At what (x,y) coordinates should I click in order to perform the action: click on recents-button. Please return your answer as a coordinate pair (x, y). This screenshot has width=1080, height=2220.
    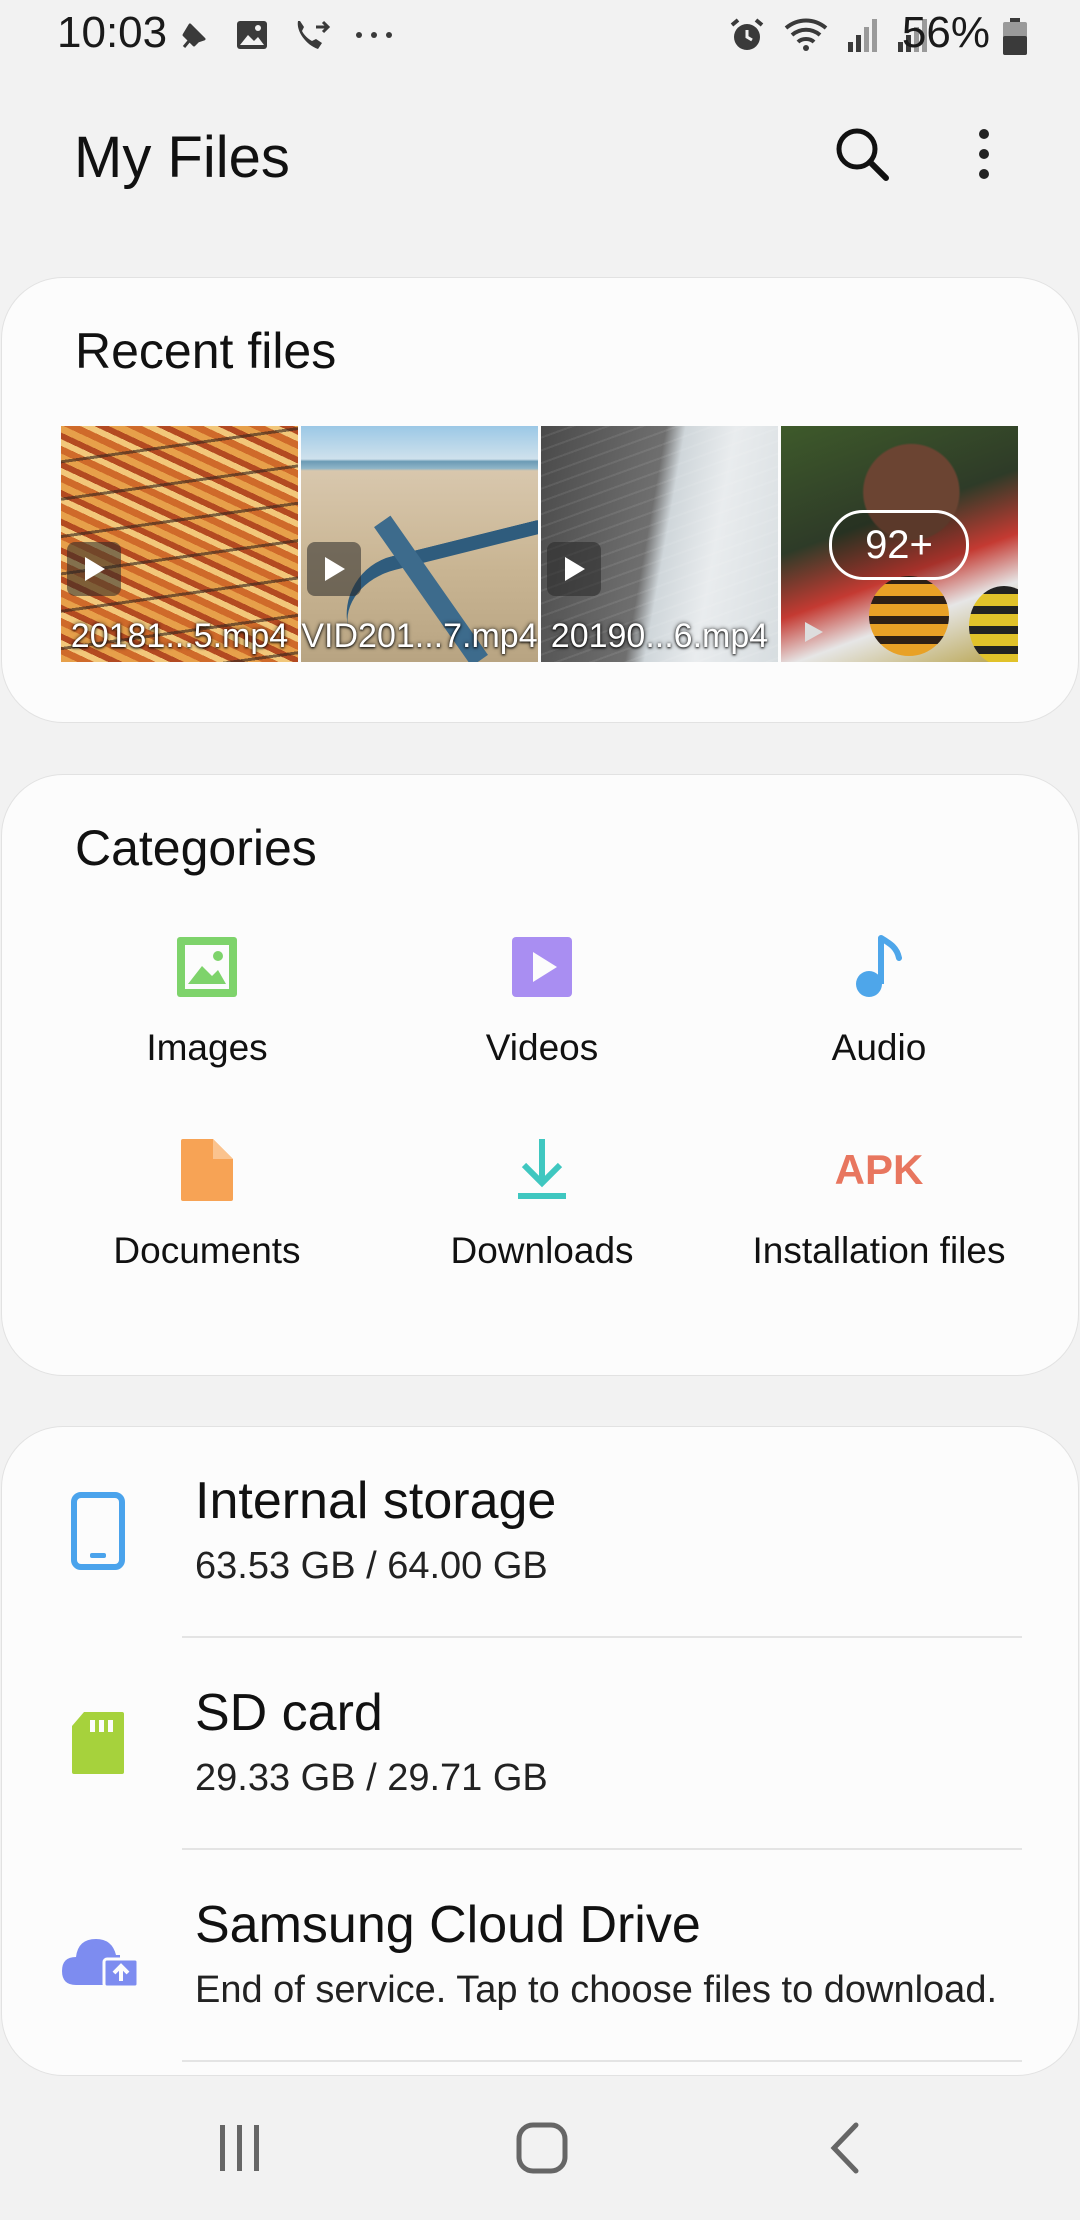
    Looking at the image, I should click on (240, 2150).